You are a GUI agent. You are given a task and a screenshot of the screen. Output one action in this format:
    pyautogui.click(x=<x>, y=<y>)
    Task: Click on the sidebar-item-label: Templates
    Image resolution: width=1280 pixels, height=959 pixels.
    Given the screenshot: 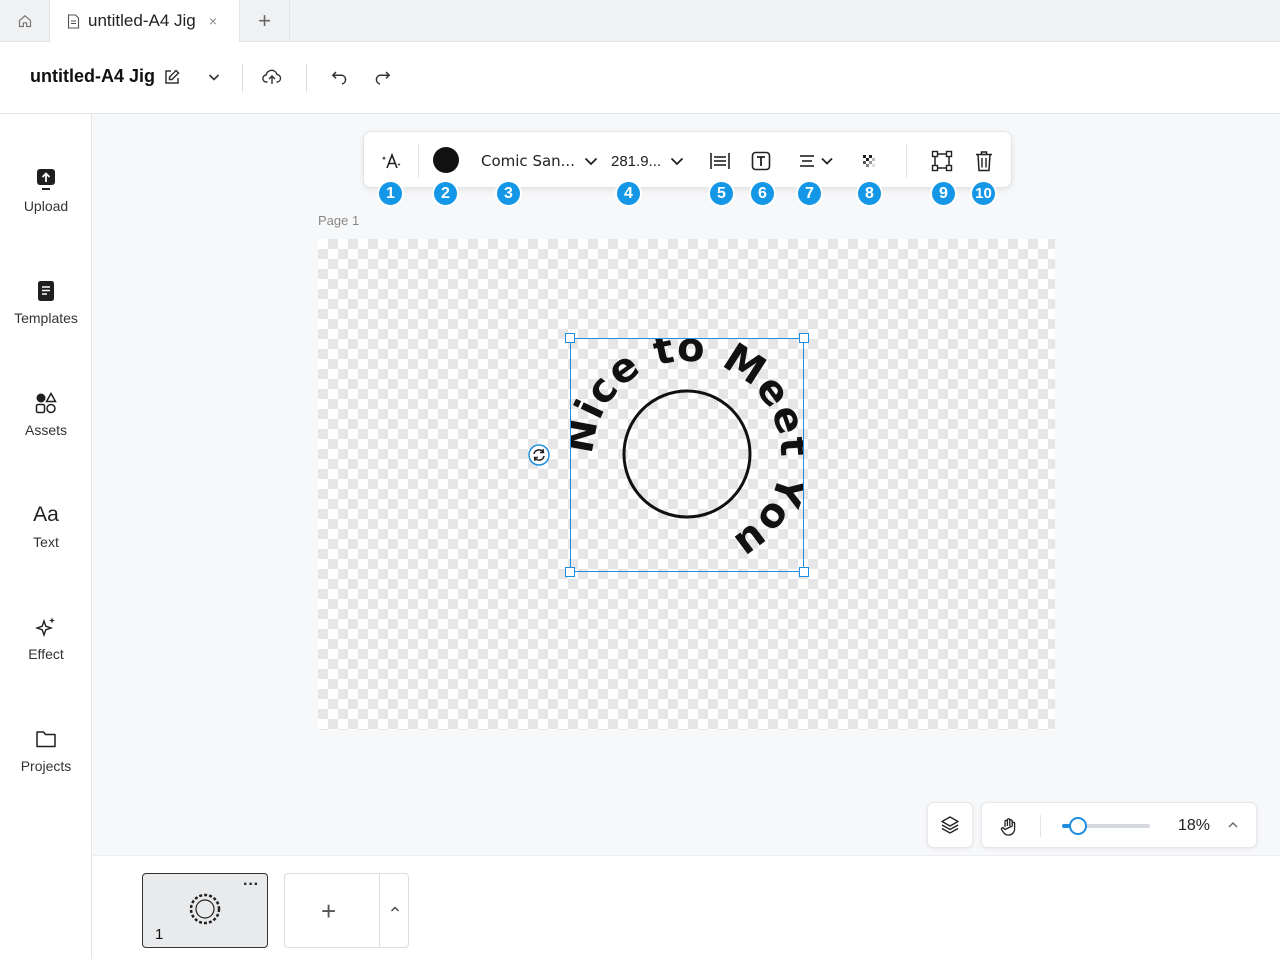 What is the action you would take?
    pyautogui.click(x=46, y=318)
    